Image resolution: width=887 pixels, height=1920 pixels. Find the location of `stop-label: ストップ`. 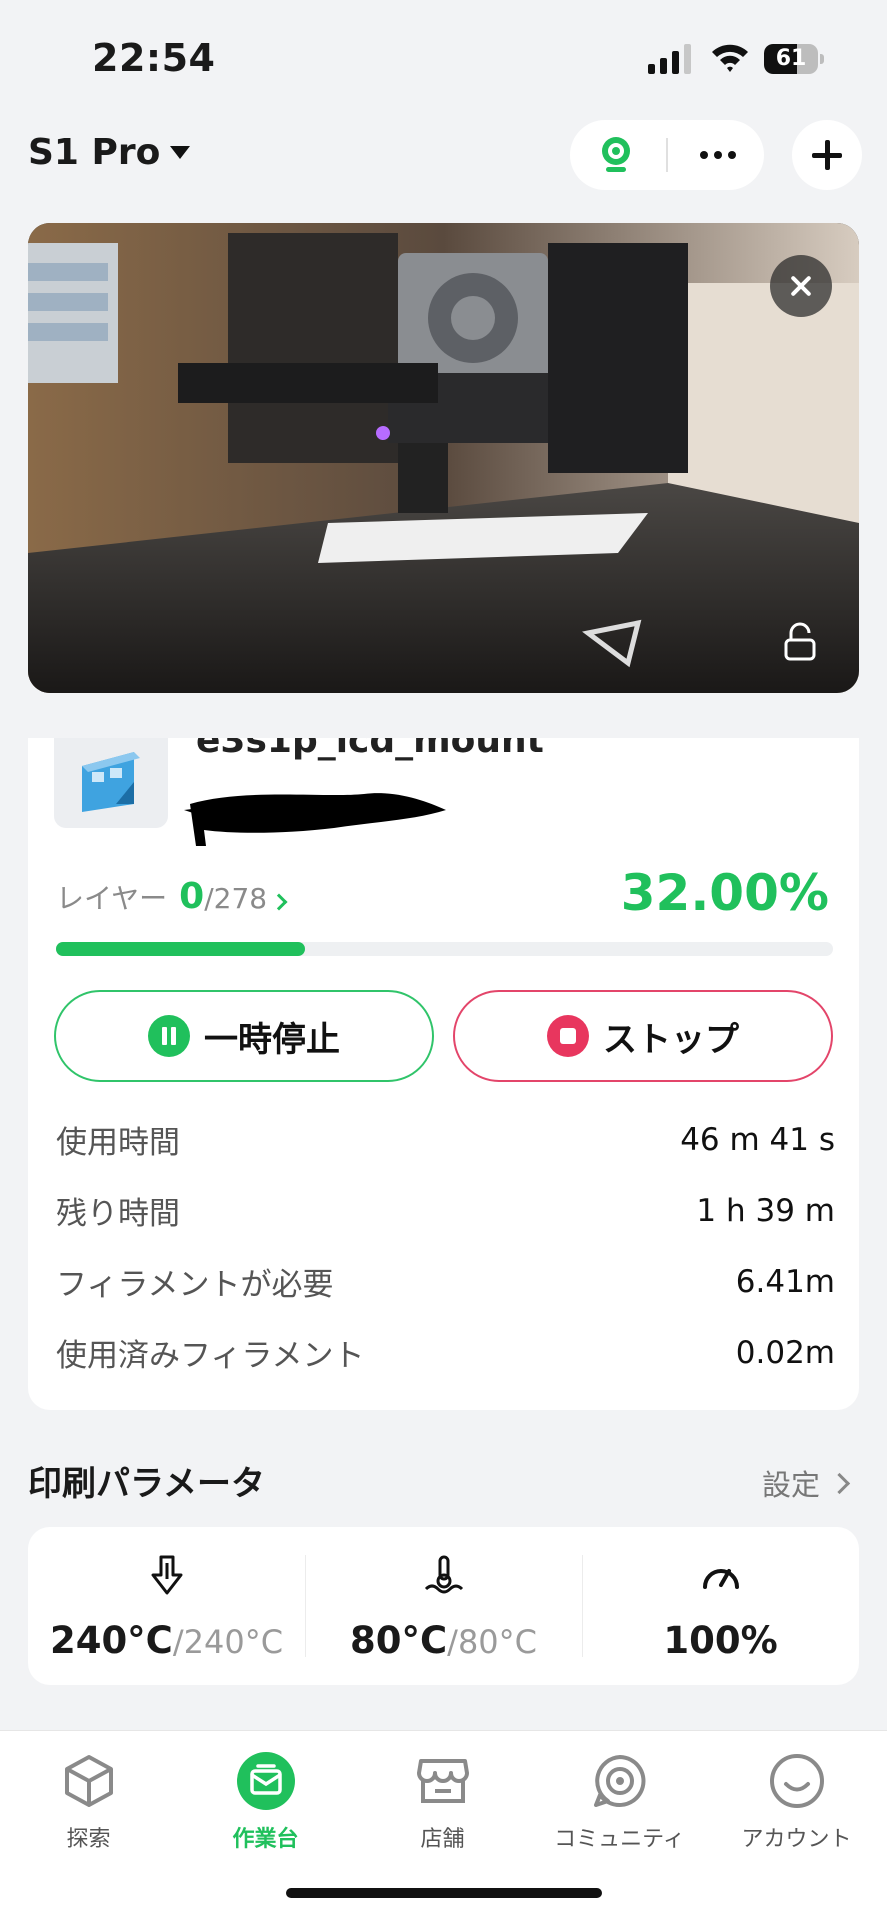

stop-label: ストップ is located at coordinates (671, 1039).